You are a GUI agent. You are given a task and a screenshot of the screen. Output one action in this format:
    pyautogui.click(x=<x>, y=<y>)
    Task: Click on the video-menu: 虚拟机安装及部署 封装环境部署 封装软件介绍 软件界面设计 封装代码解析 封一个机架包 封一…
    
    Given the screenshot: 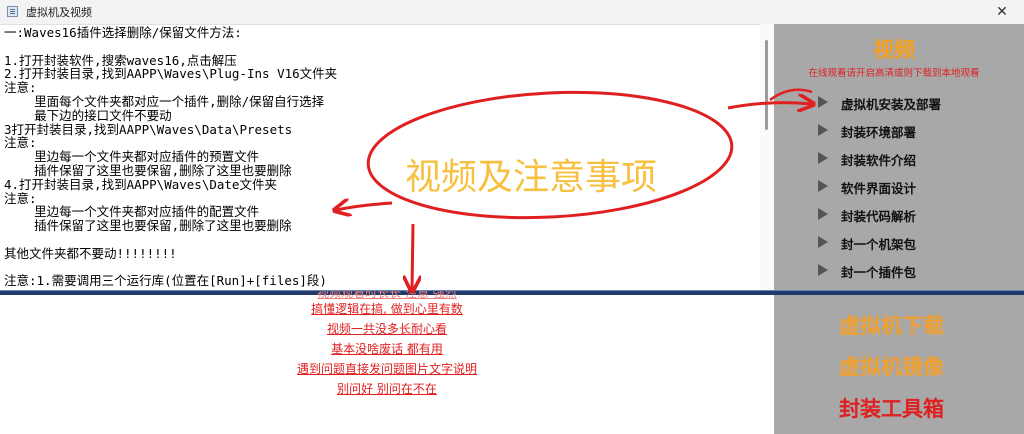 What is the action you would take?
    pyautogui.click(x=899, y=186)
    